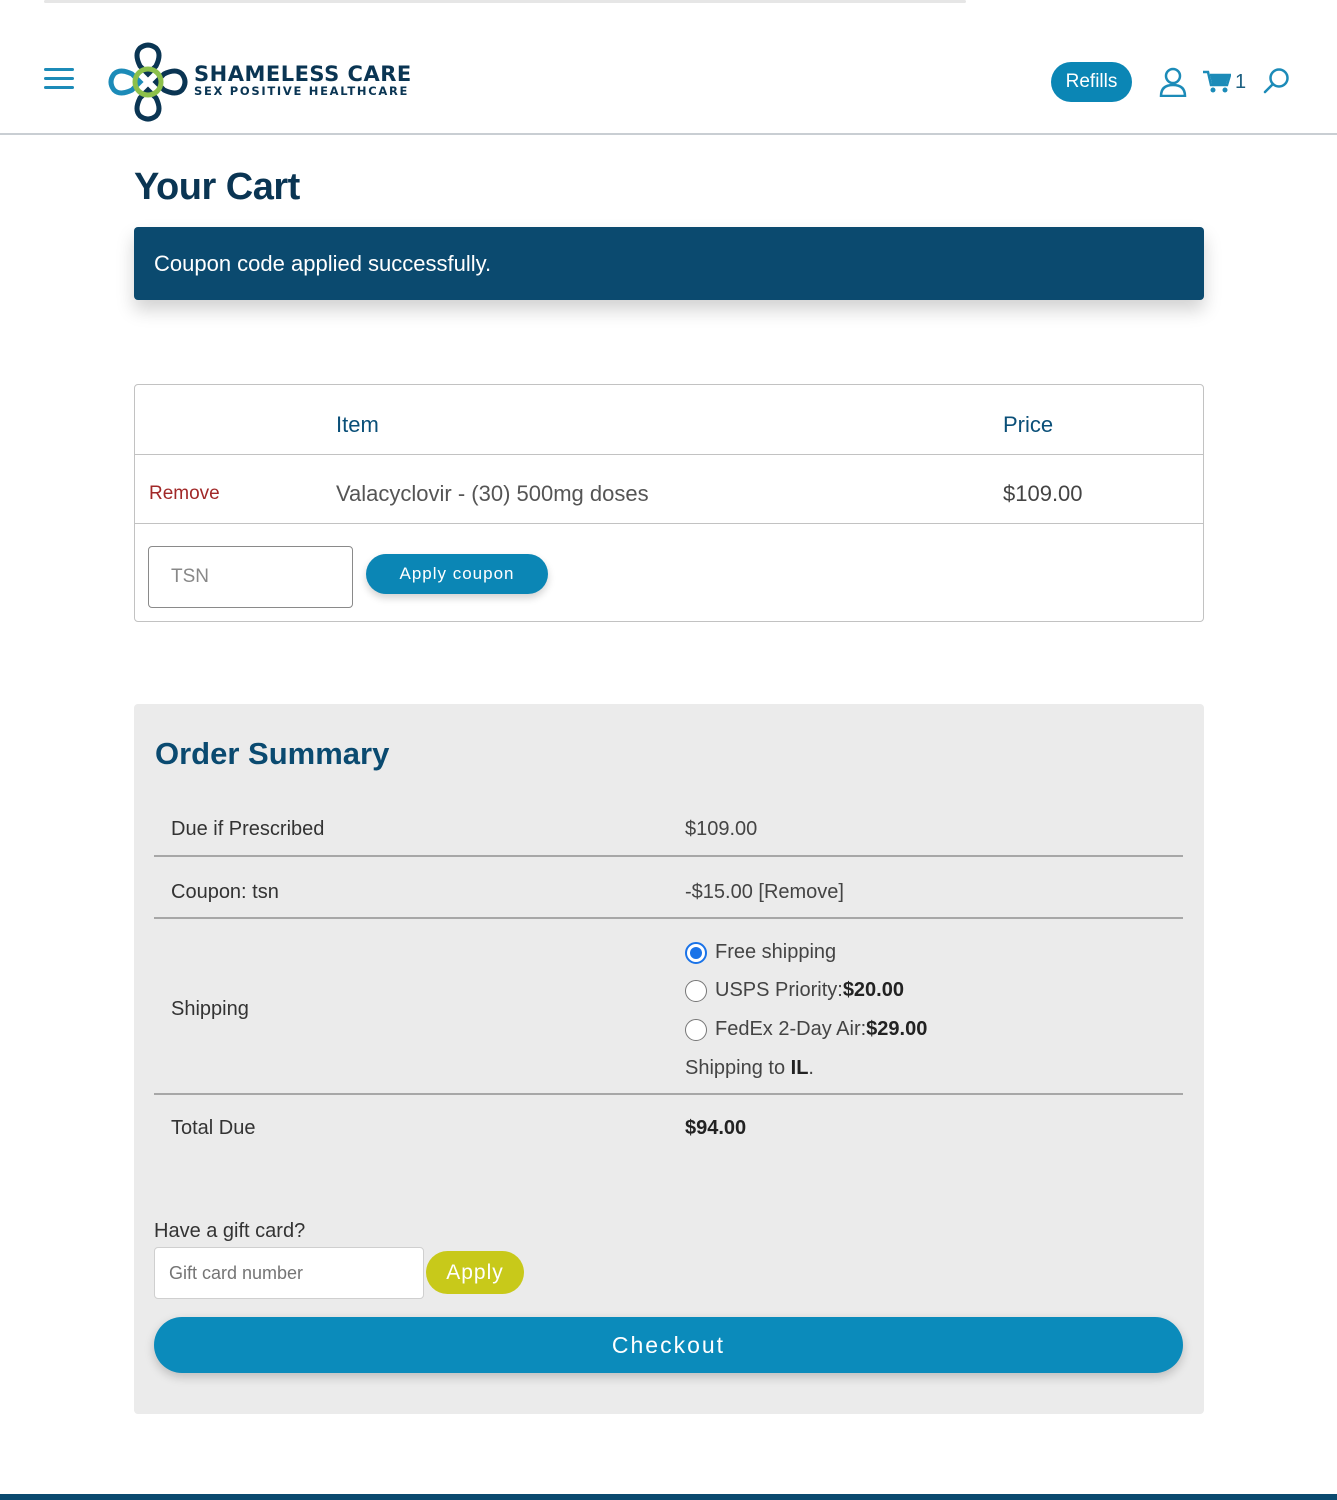 This screenshot has width=1337, height=1500. I want to click on radio-free-shipping, so click(696, 952).